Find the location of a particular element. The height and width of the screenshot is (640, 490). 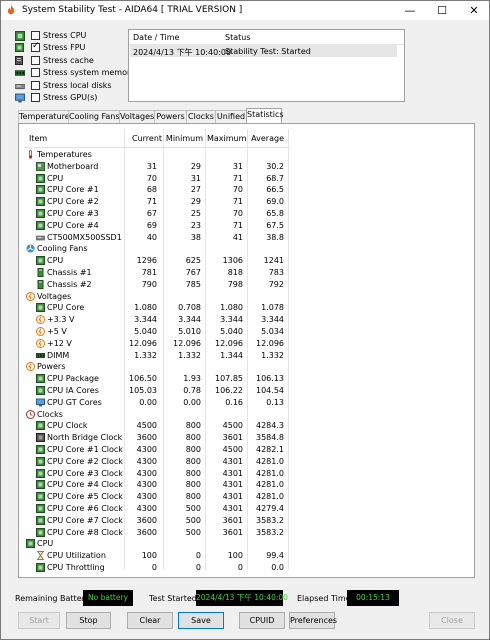

cell-max: 107.85 is located at coordinates (229, 379).